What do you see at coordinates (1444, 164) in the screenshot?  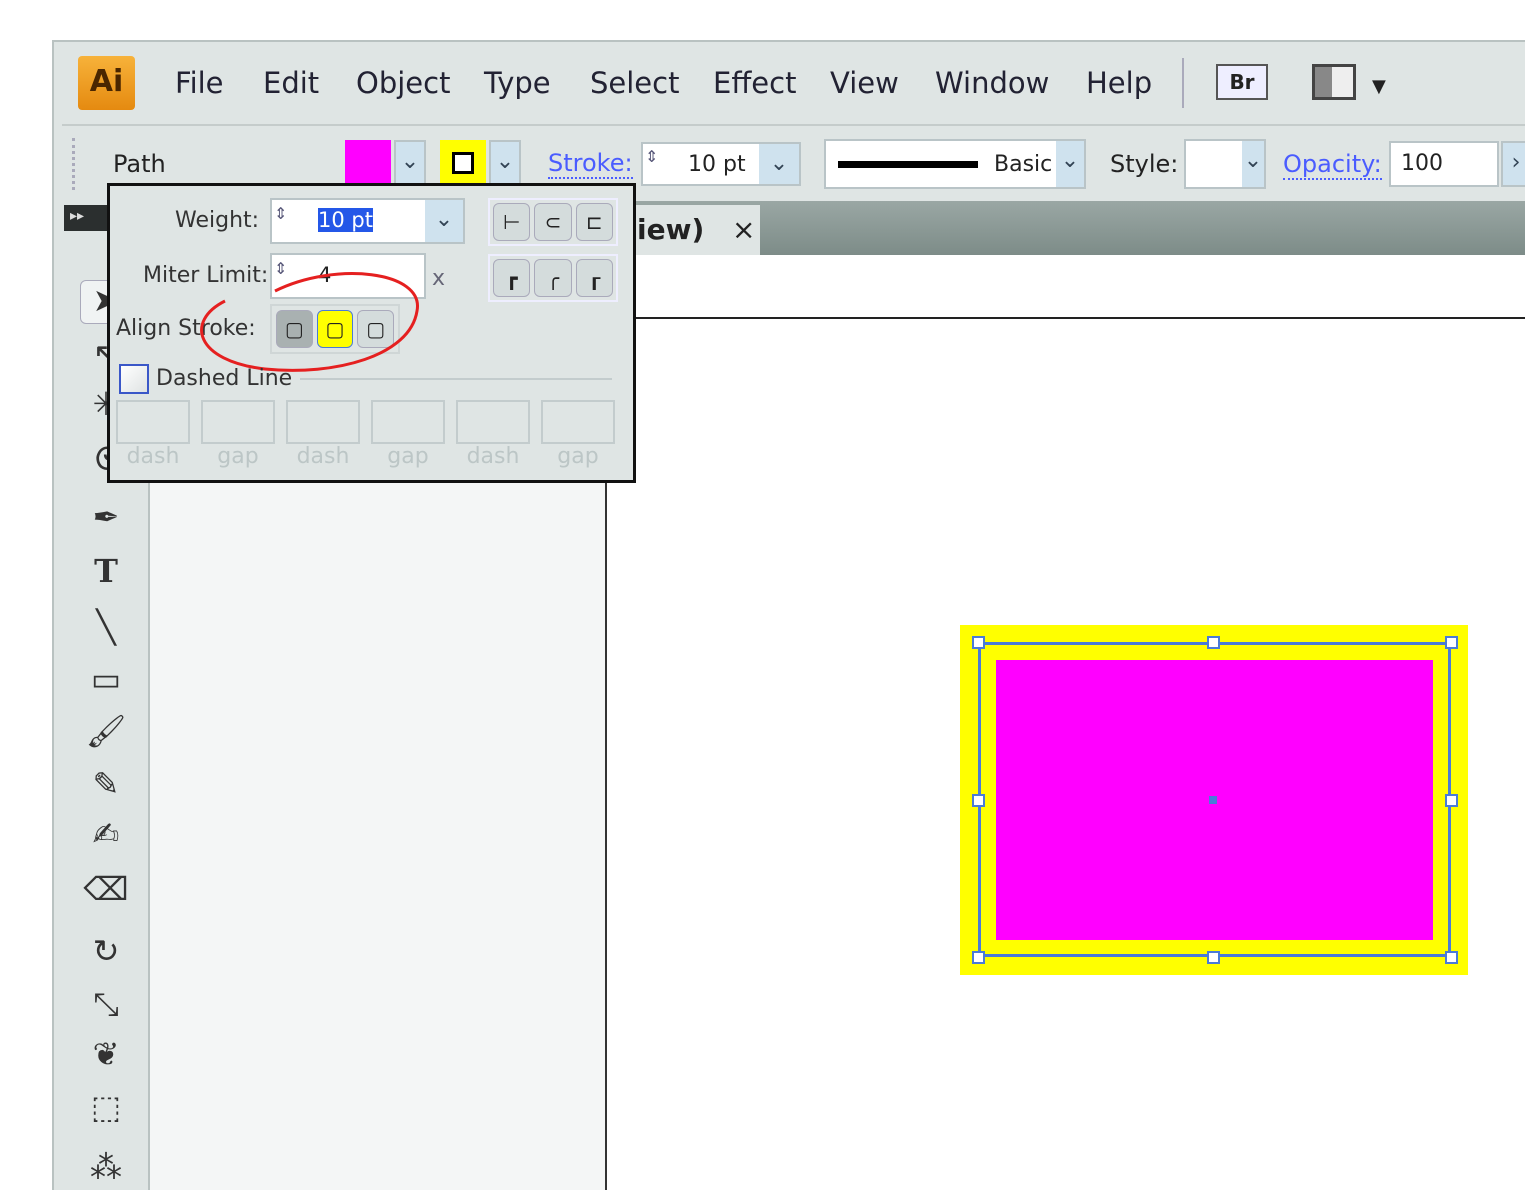 I see `opacity-field: 100` at bounding box center [1444, 164].